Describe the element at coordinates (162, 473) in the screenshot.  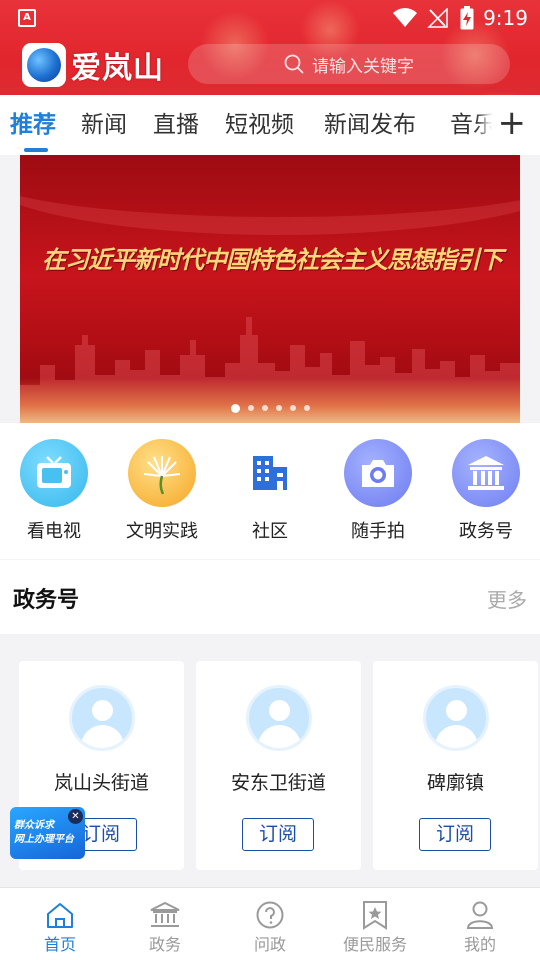
I see `sunflower-icon` at that location.